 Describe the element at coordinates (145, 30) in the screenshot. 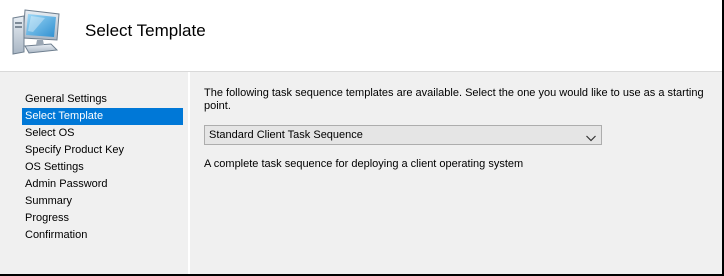

I see `page-title: Select Template` at that location.